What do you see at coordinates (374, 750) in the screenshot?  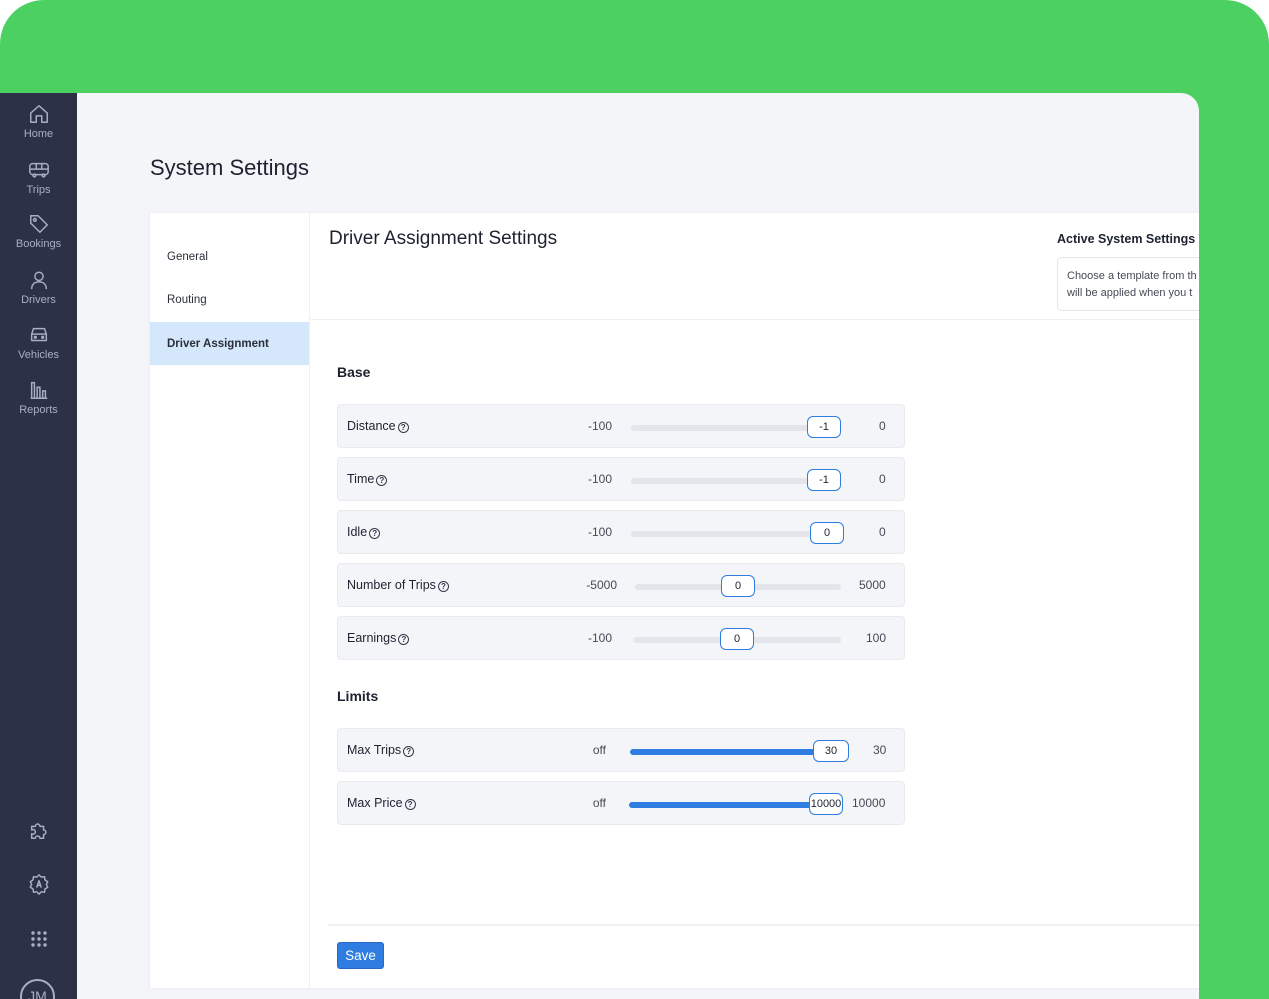 I see `slider-label-max-trips: Max Trips` at bounding box center [374, 750].